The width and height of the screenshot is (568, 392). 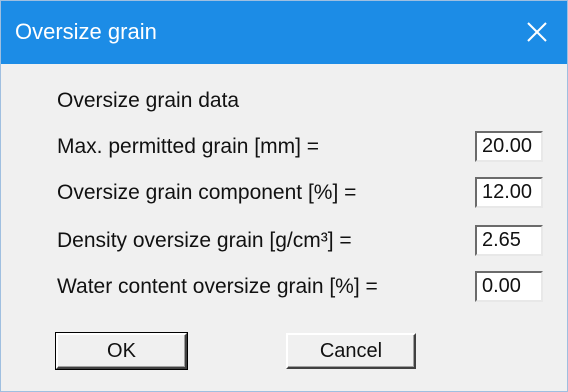 I want to click on oversize-grain-component-label: Oversize grain component [%] =, so click(x=207, y=192).